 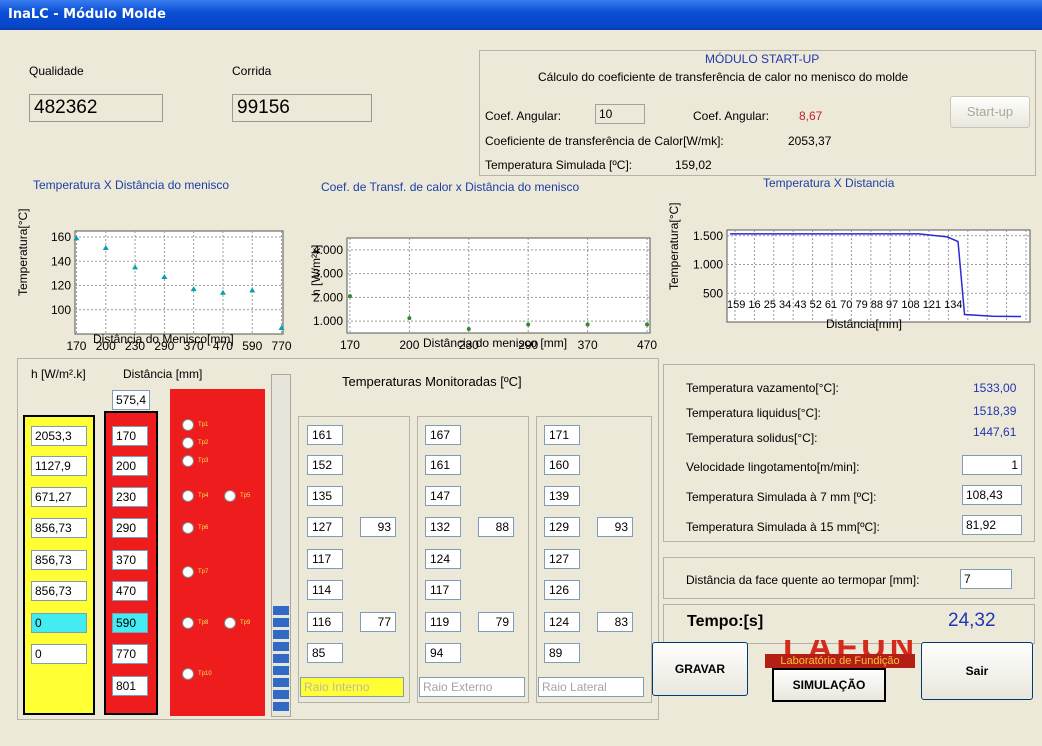 What do you see at coordinates (130, 436) in the screenshot?
I see `distance-field: 170` at bounding box center [130, 436].